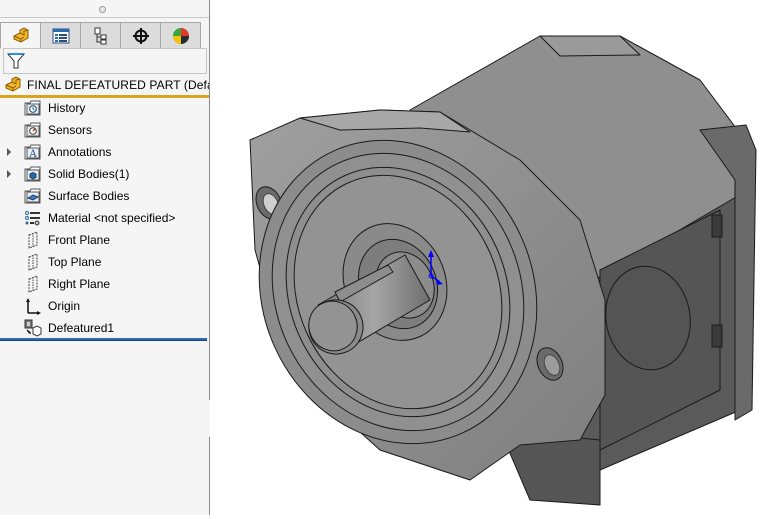 The width and height of the screenshot is (766, 519). I want to click on tree-item-label: Solid Bodies(1), so click(89, 174).